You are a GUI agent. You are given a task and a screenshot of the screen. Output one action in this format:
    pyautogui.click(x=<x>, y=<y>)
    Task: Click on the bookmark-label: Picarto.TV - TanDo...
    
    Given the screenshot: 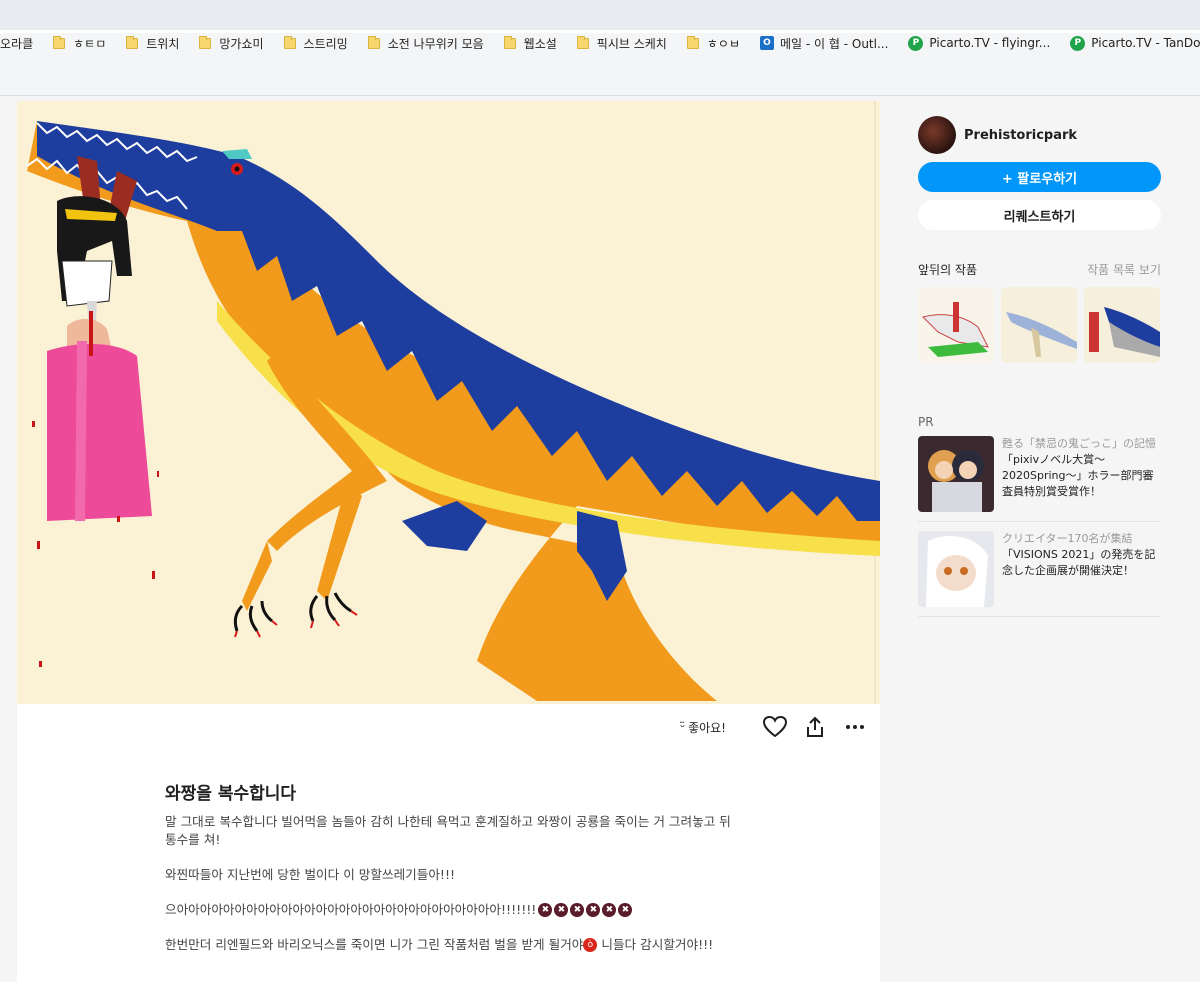 What is the action you would take?
    pyautogui.click(x=1145, y=43)
    